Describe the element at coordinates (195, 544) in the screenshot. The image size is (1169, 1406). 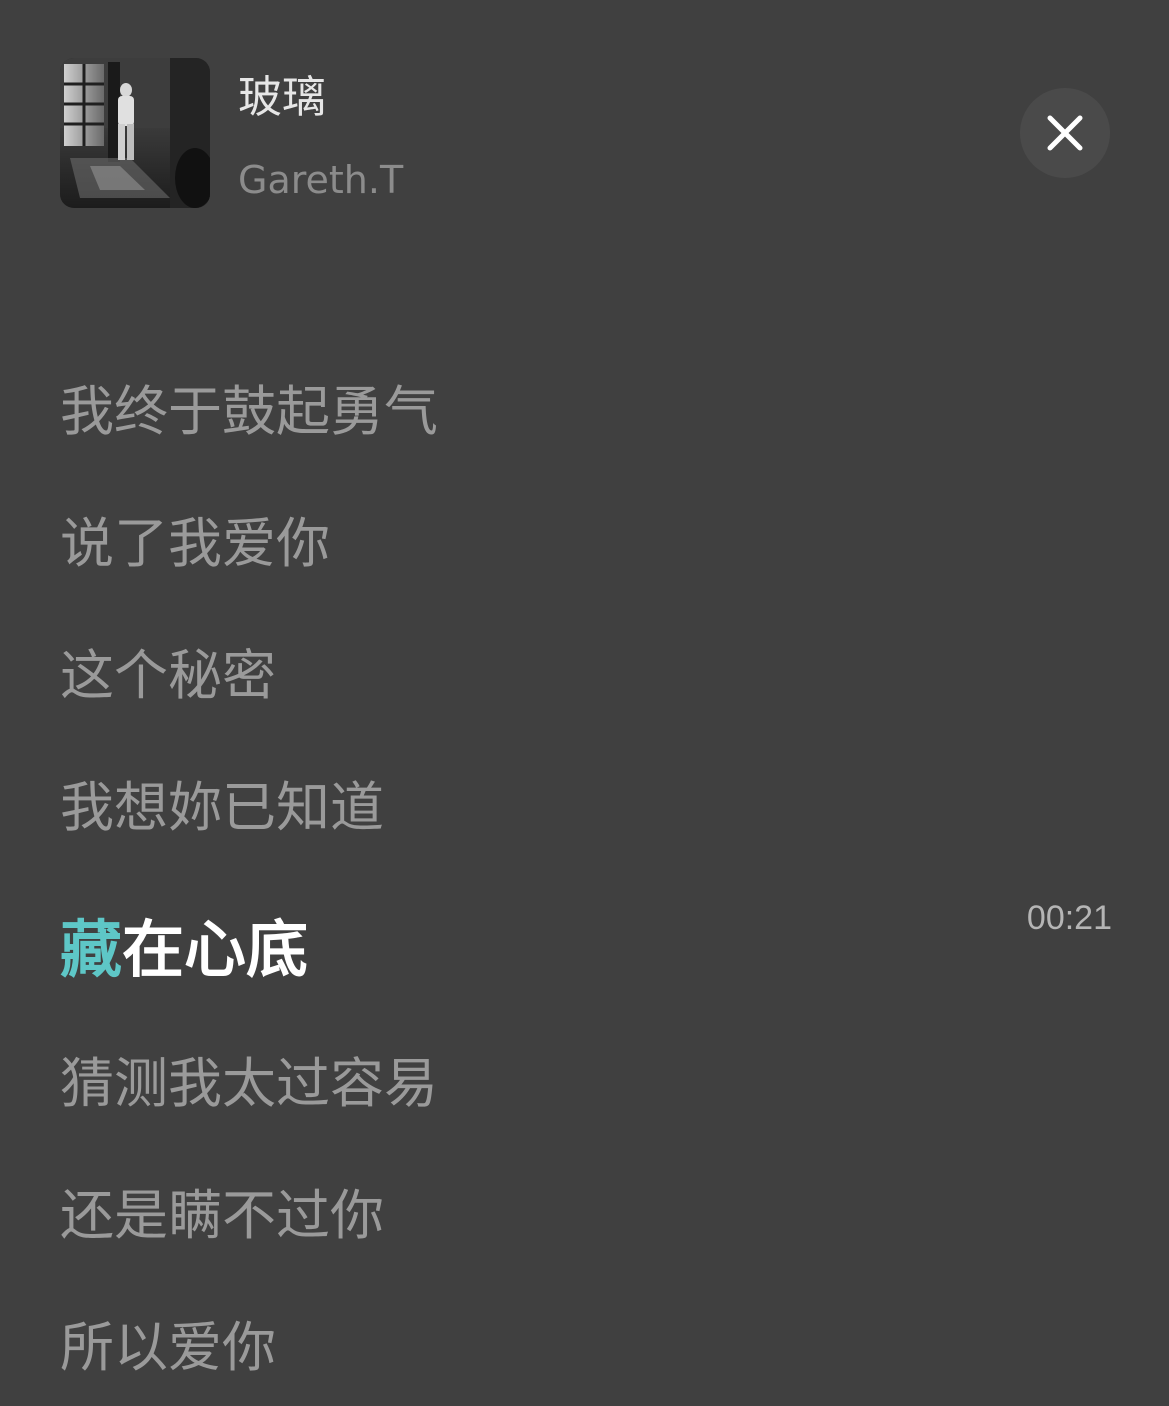
I see `lyric-line: 说了我爱你` at that location.